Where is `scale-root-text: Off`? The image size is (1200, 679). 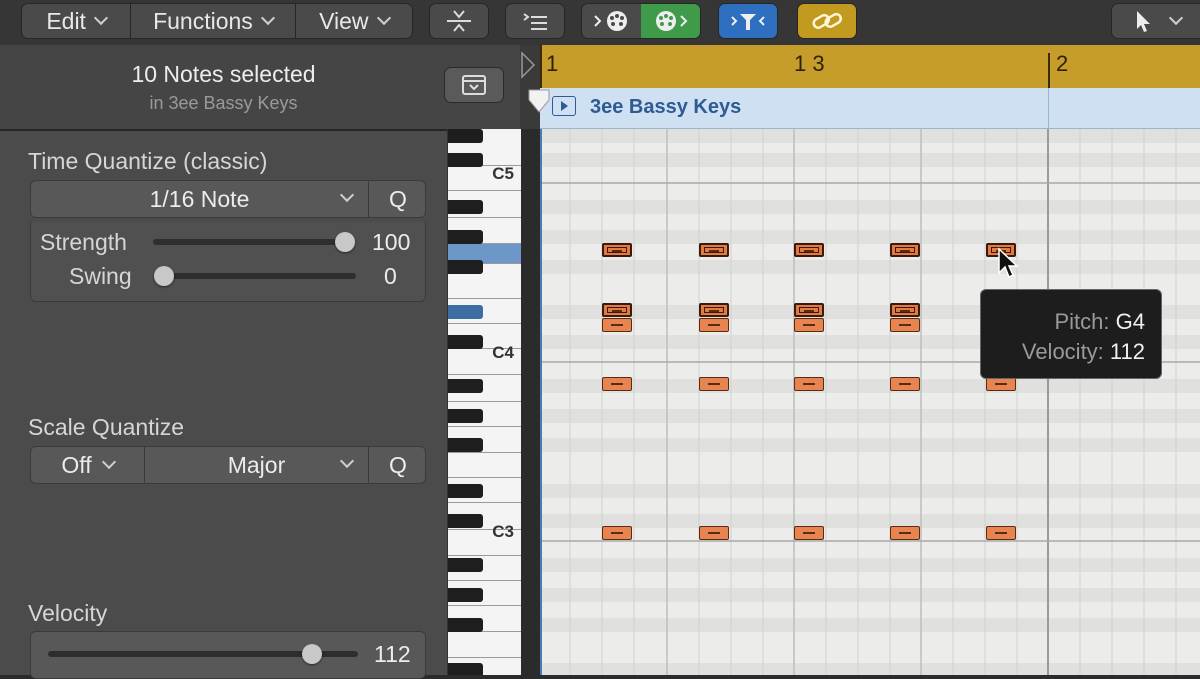
scale-root-text: Off is located at coordinates (76, 465).